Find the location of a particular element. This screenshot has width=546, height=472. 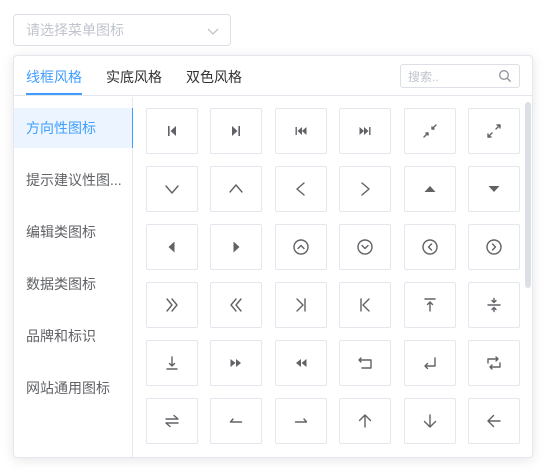

swap-icon is located at coordinates (172, 421).